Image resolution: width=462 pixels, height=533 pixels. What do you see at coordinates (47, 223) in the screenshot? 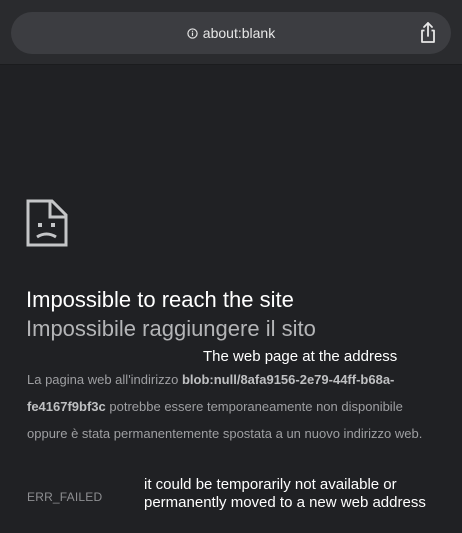
I see `broken-document-icon` at bounding box center [47, 223].